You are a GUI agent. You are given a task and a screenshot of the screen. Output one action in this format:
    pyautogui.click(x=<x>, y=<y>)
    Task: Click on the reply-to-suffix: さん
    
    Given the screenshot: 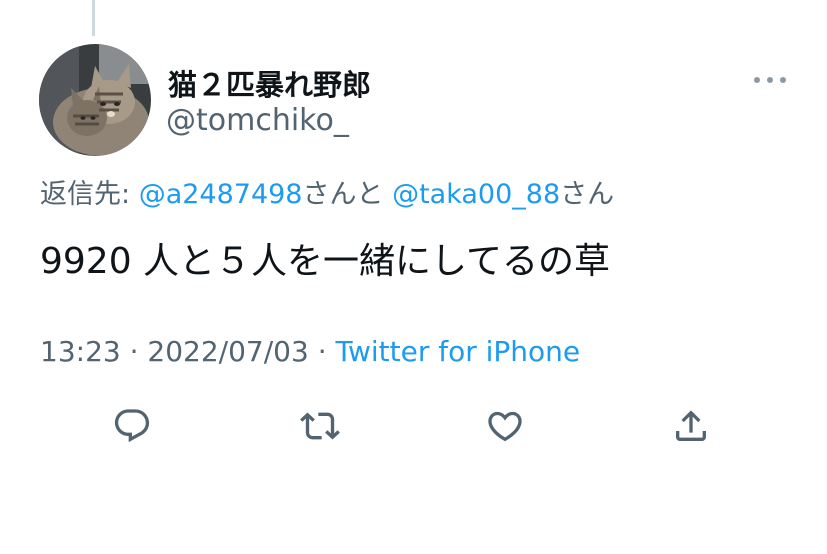 What is the action you would take?
    pyautogui.click(x=587, y=194)
    